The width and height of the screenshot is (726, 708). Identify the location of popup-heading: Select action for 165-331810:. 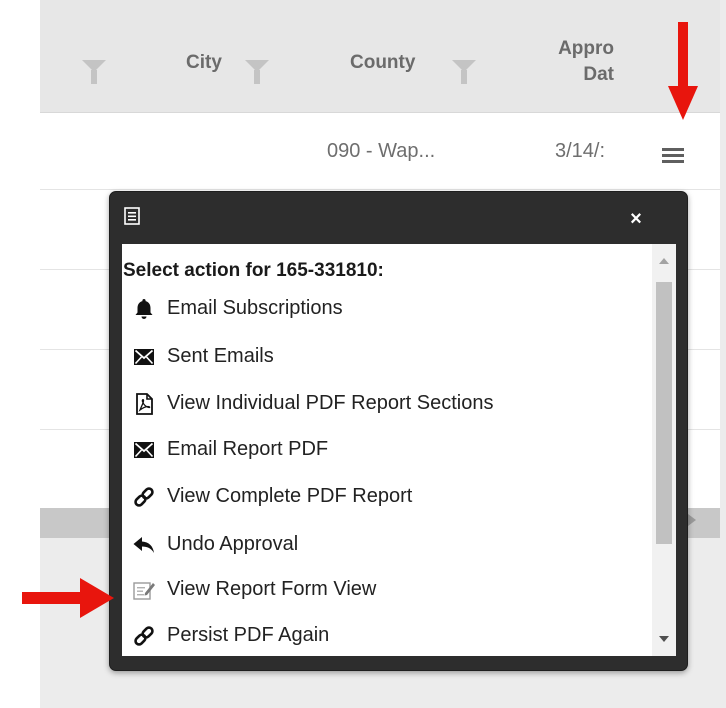
(253, 270).